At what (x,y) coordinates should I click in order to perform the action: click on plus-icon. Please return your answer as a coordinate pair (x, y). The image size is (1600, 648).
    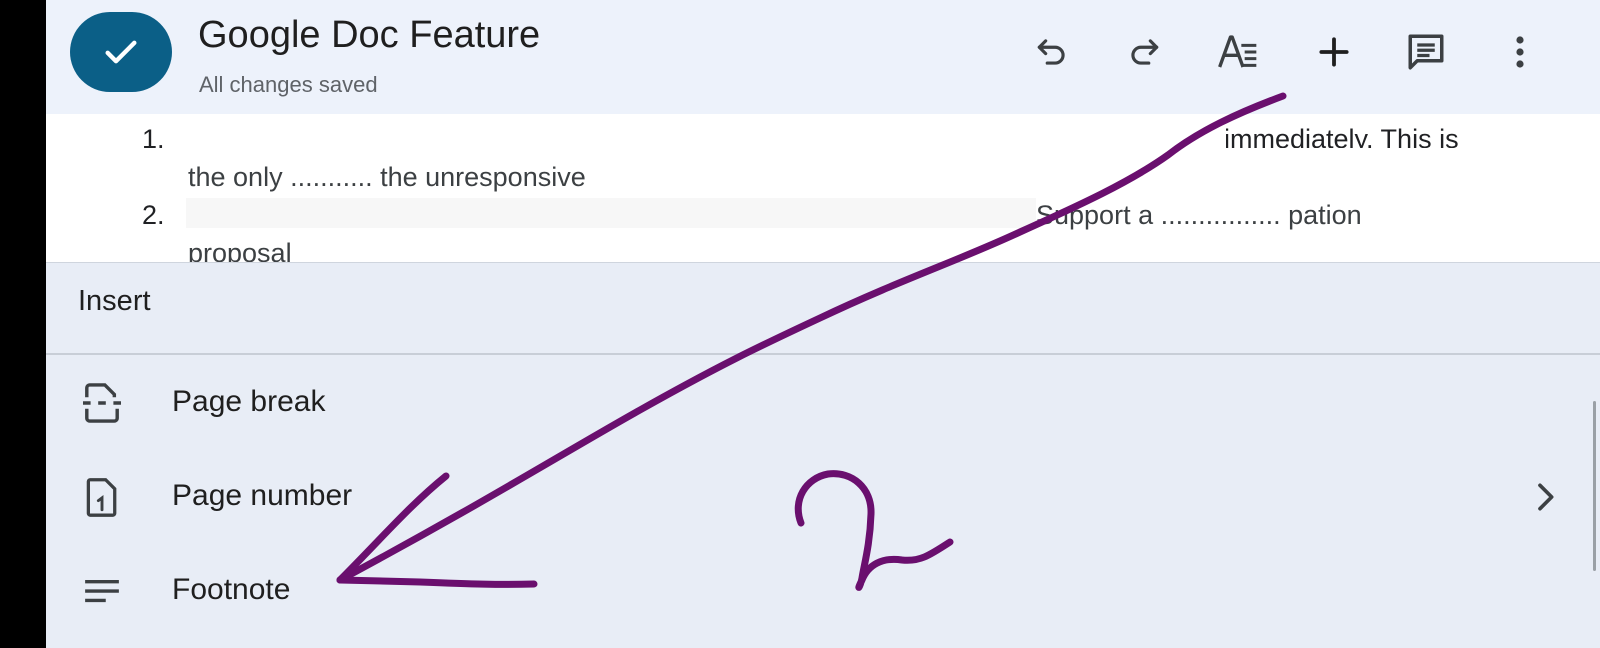
    Looking at the image, I should click on (1334, 52).